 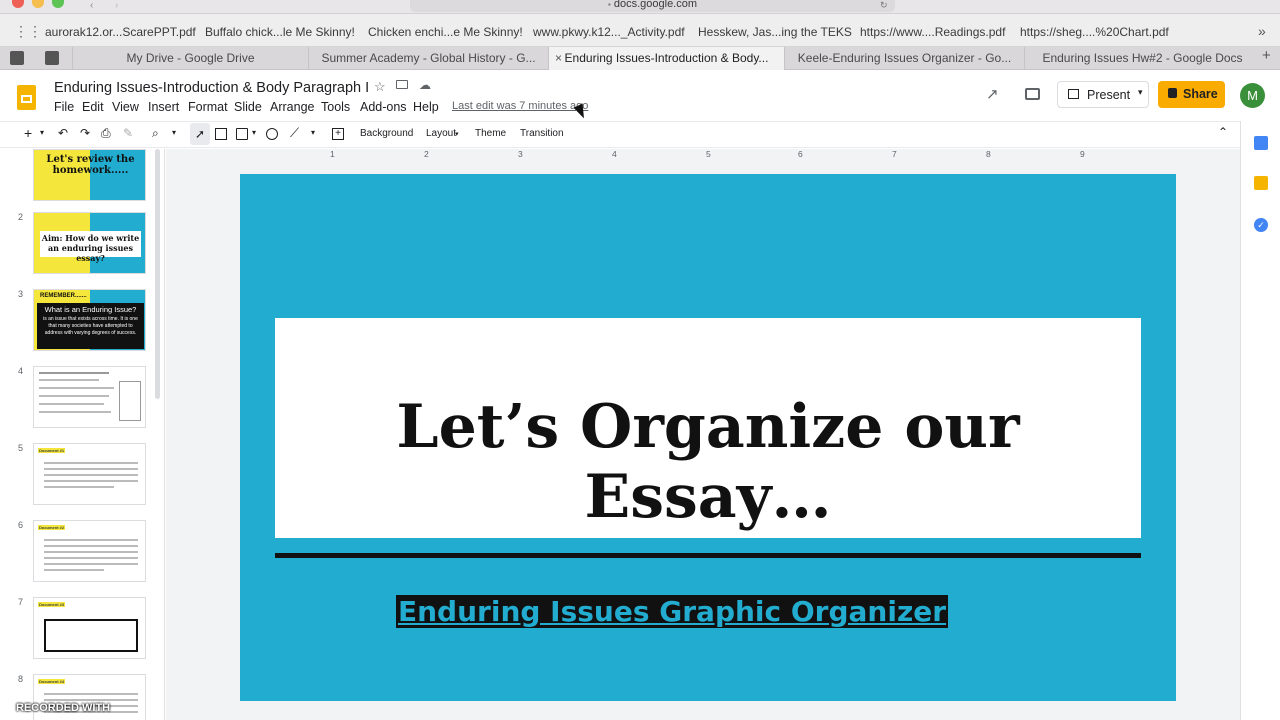 I want to click on zoom-window-button, so click(x=58, y=4).